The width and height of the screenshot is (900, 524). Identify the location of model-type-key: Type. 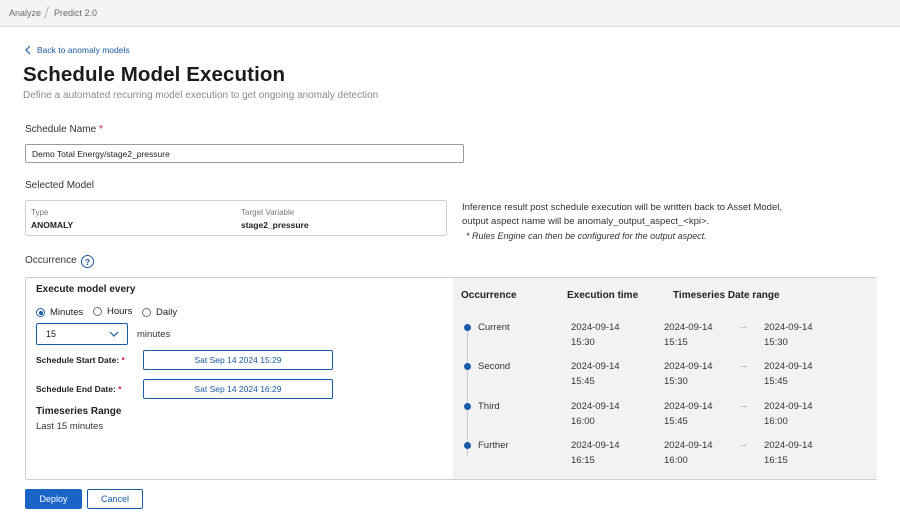
(40, 212).